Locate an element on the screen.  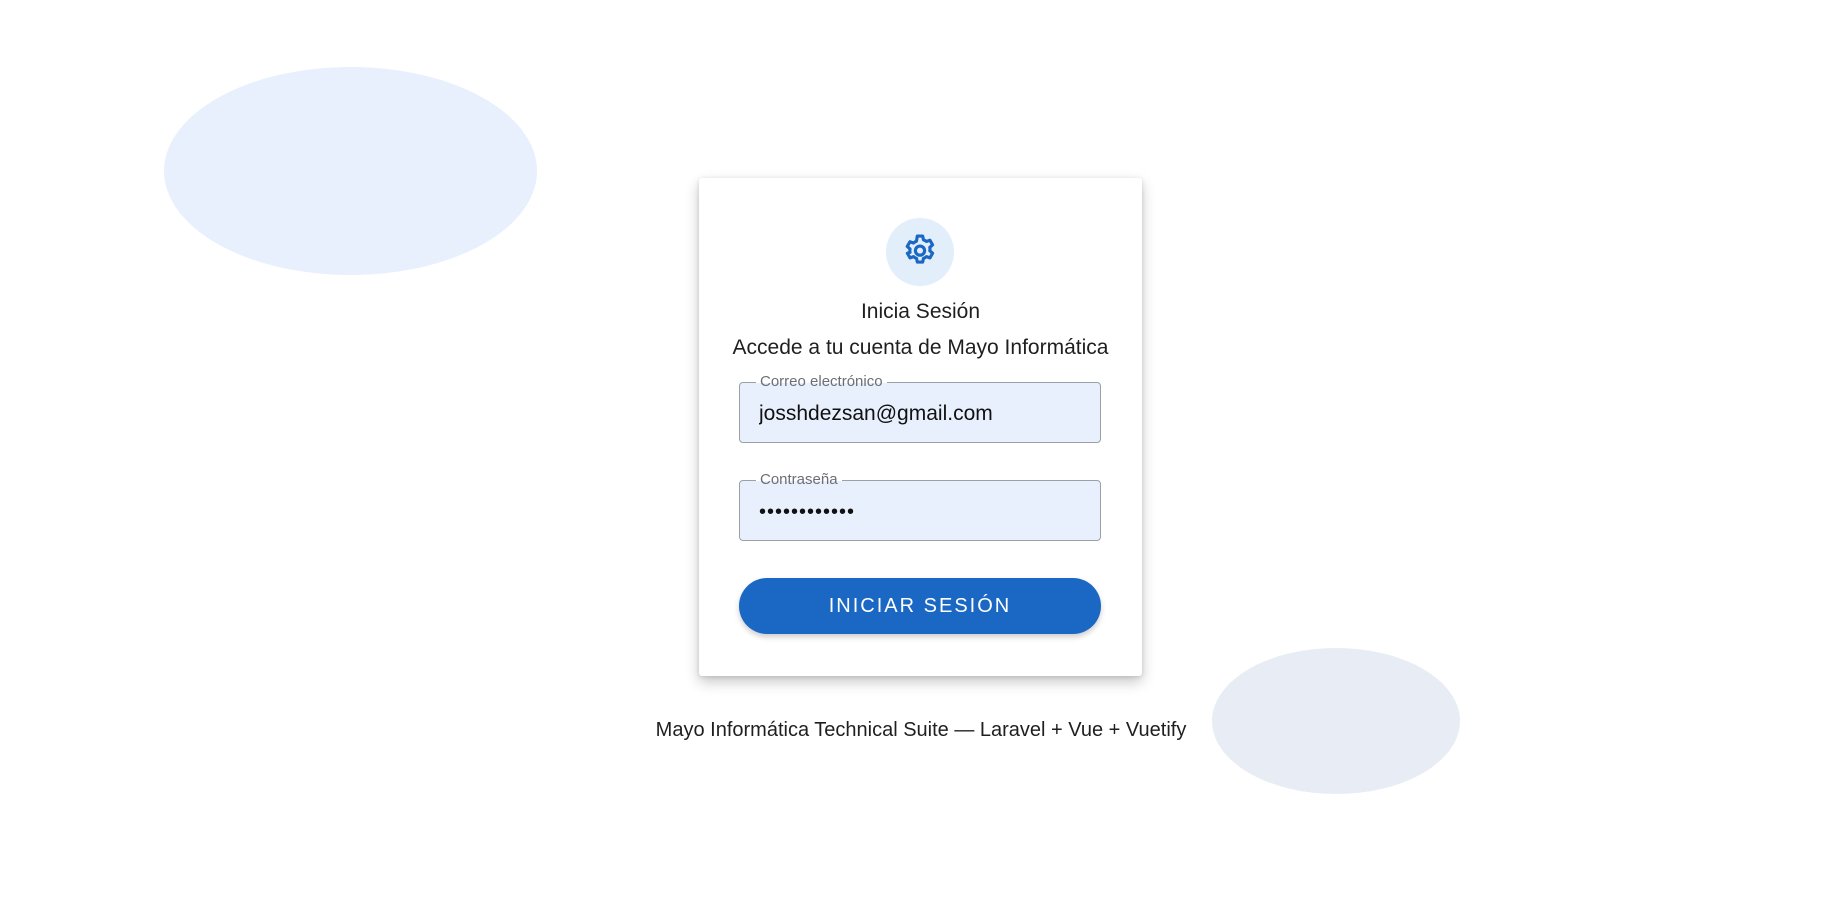
password-field: Contraseña is located at coordinates (920, 506).